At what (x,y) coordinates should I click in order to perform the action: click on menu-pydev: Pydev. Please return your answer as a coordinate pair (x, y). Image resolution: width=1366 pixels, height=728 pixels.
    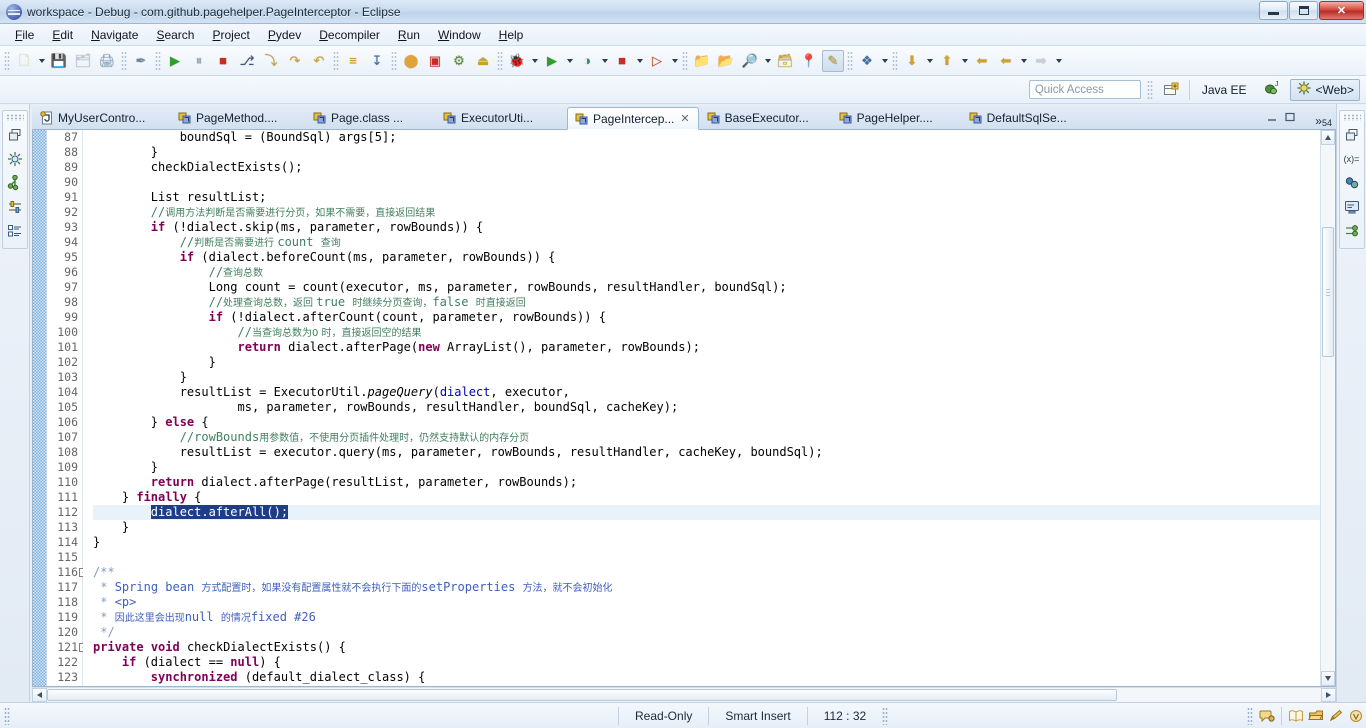
    Looking at the image, I should click on (284, 35).